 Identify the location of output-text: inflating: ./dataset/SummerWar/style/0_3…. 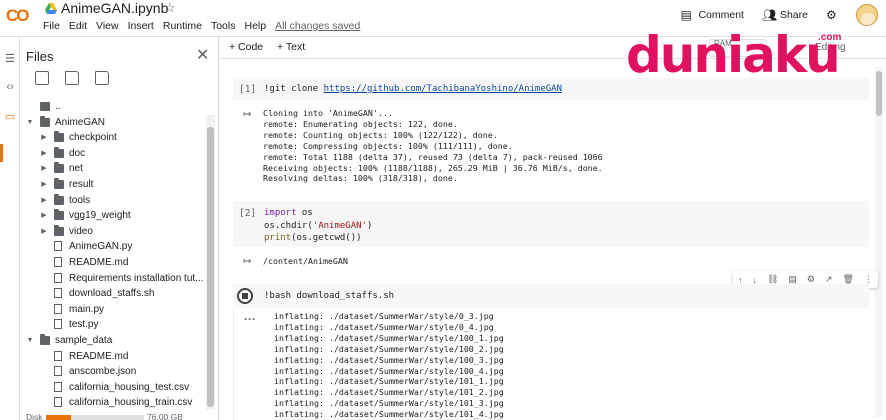
(389, 365).